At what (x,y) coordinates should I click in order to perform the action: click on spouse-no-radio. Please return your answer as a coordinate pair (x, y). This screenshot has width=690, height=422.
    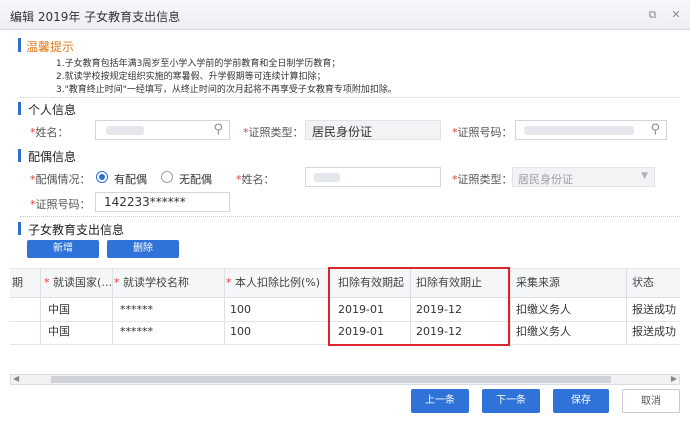
    Looking at the image, I should click on (167, 177).